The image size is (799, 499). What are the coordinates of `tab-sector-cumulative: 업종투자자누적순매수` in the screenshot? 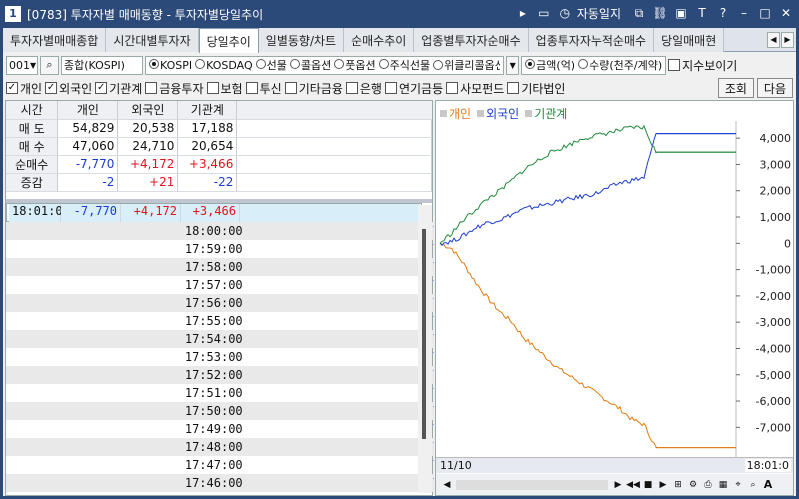 It's located at (591, 40).